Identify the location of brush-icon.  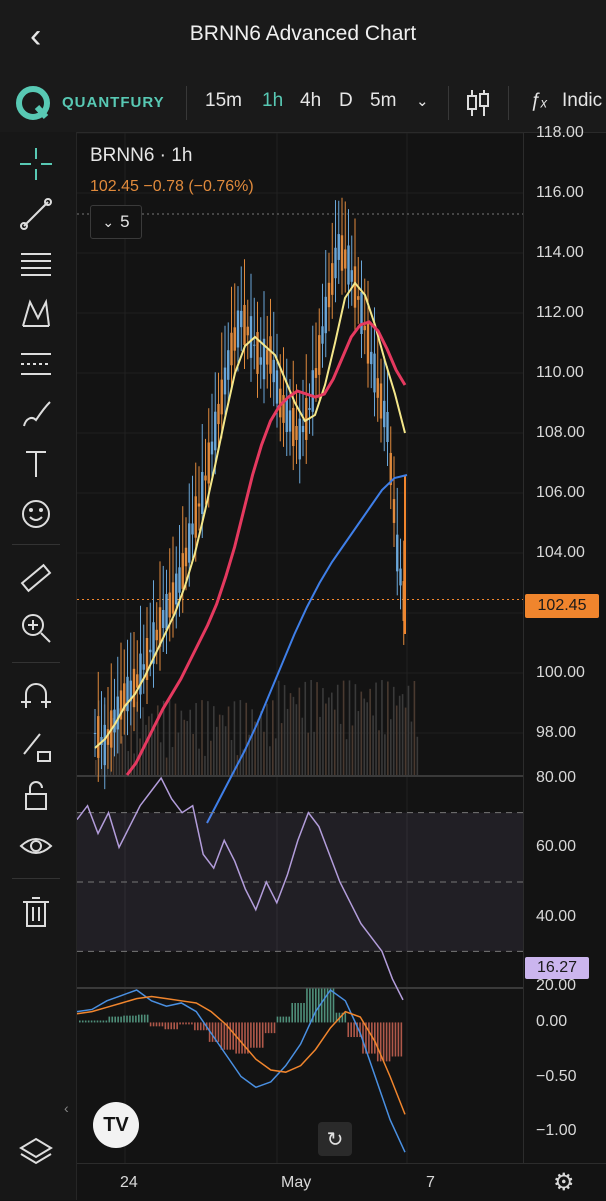
(36, 414).